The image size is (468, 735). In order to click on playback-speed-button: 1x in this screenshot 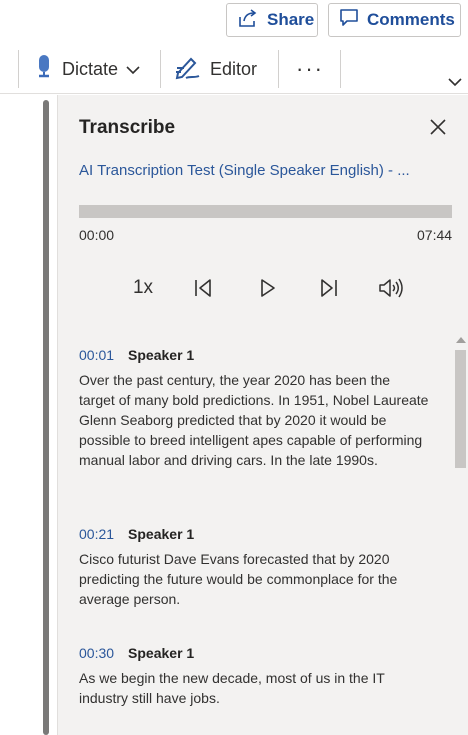, I will do `click(143, 288)`.